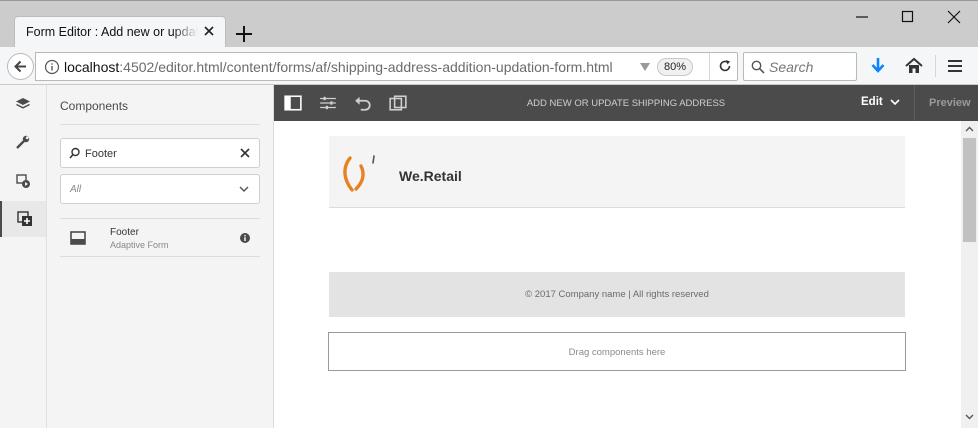 The image size is (978, 428). What do you see at coordinates (245, 238) in the screenshot?
I see `info-icon` at bounding box center [245, 238].